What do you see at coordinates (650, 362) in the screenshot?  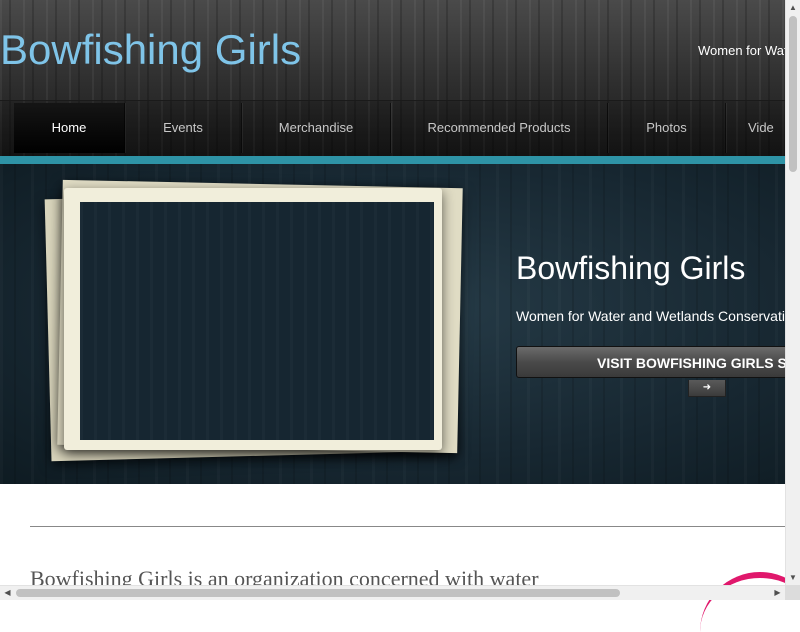 I see `visit-store-button: VISIT BOWFISHING GIRLS S` at bounding box center [650, 362].